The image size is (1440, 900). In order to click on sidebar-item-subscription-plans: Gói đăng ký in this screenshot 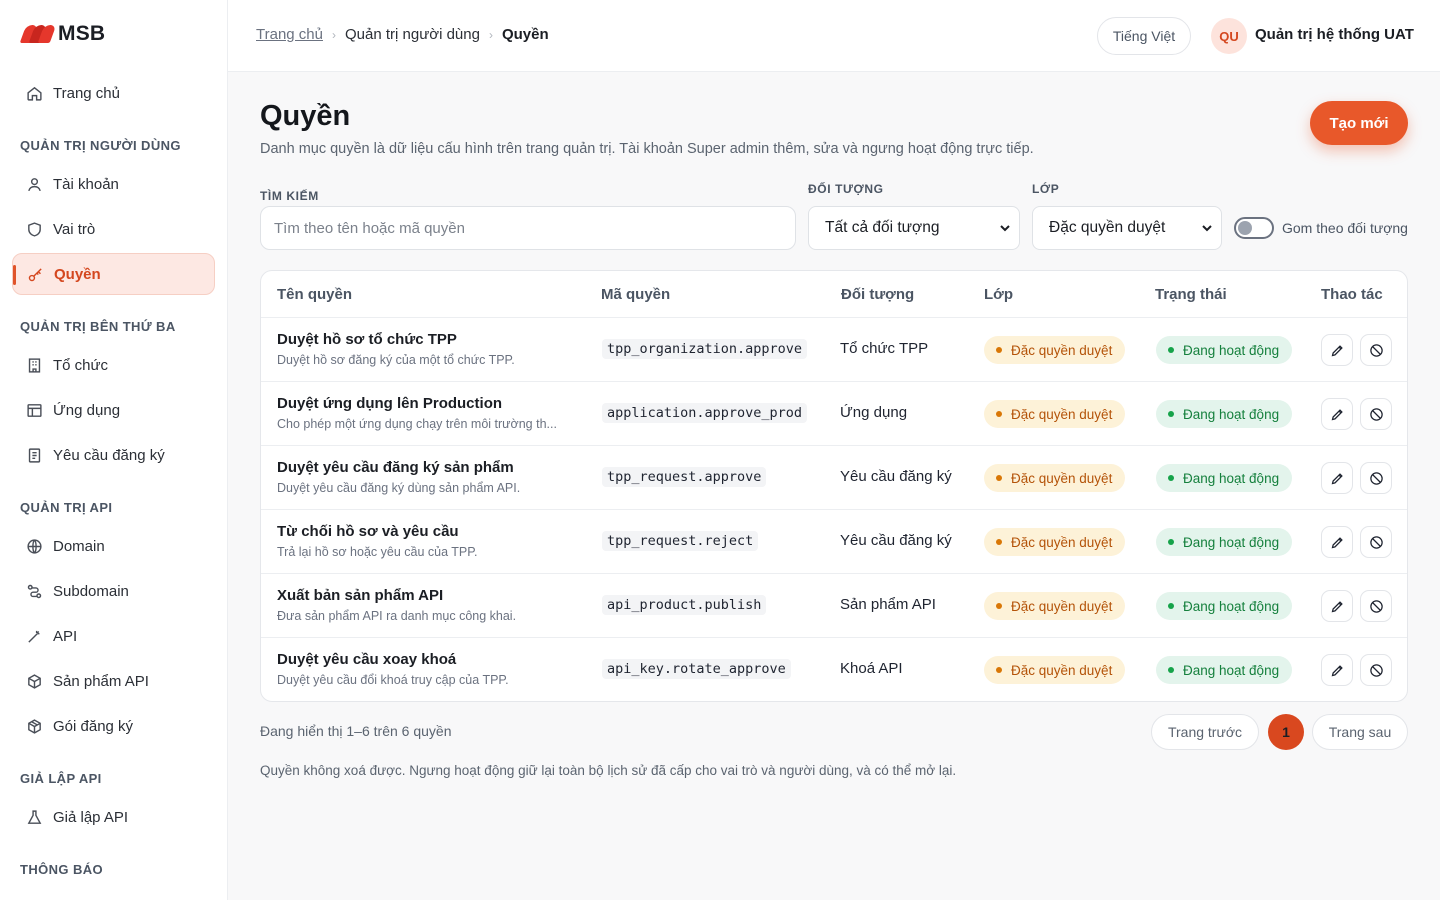, I will do `click(113, 726)`.